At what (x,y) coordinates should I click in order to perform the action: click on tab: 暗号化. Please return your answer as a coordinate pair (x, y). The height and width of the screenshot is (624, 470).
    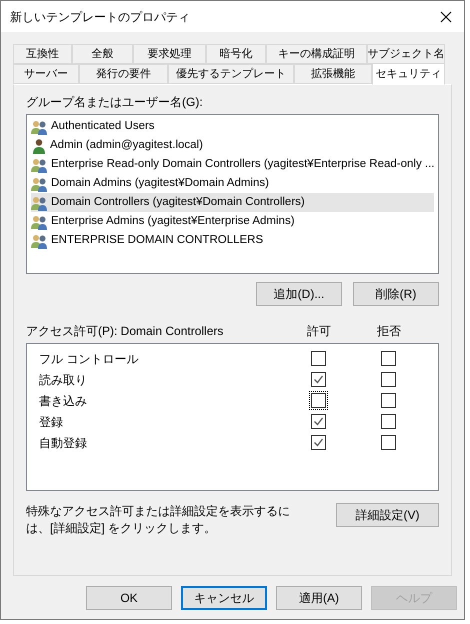
    Looking at the image, I should click on (236, 54).